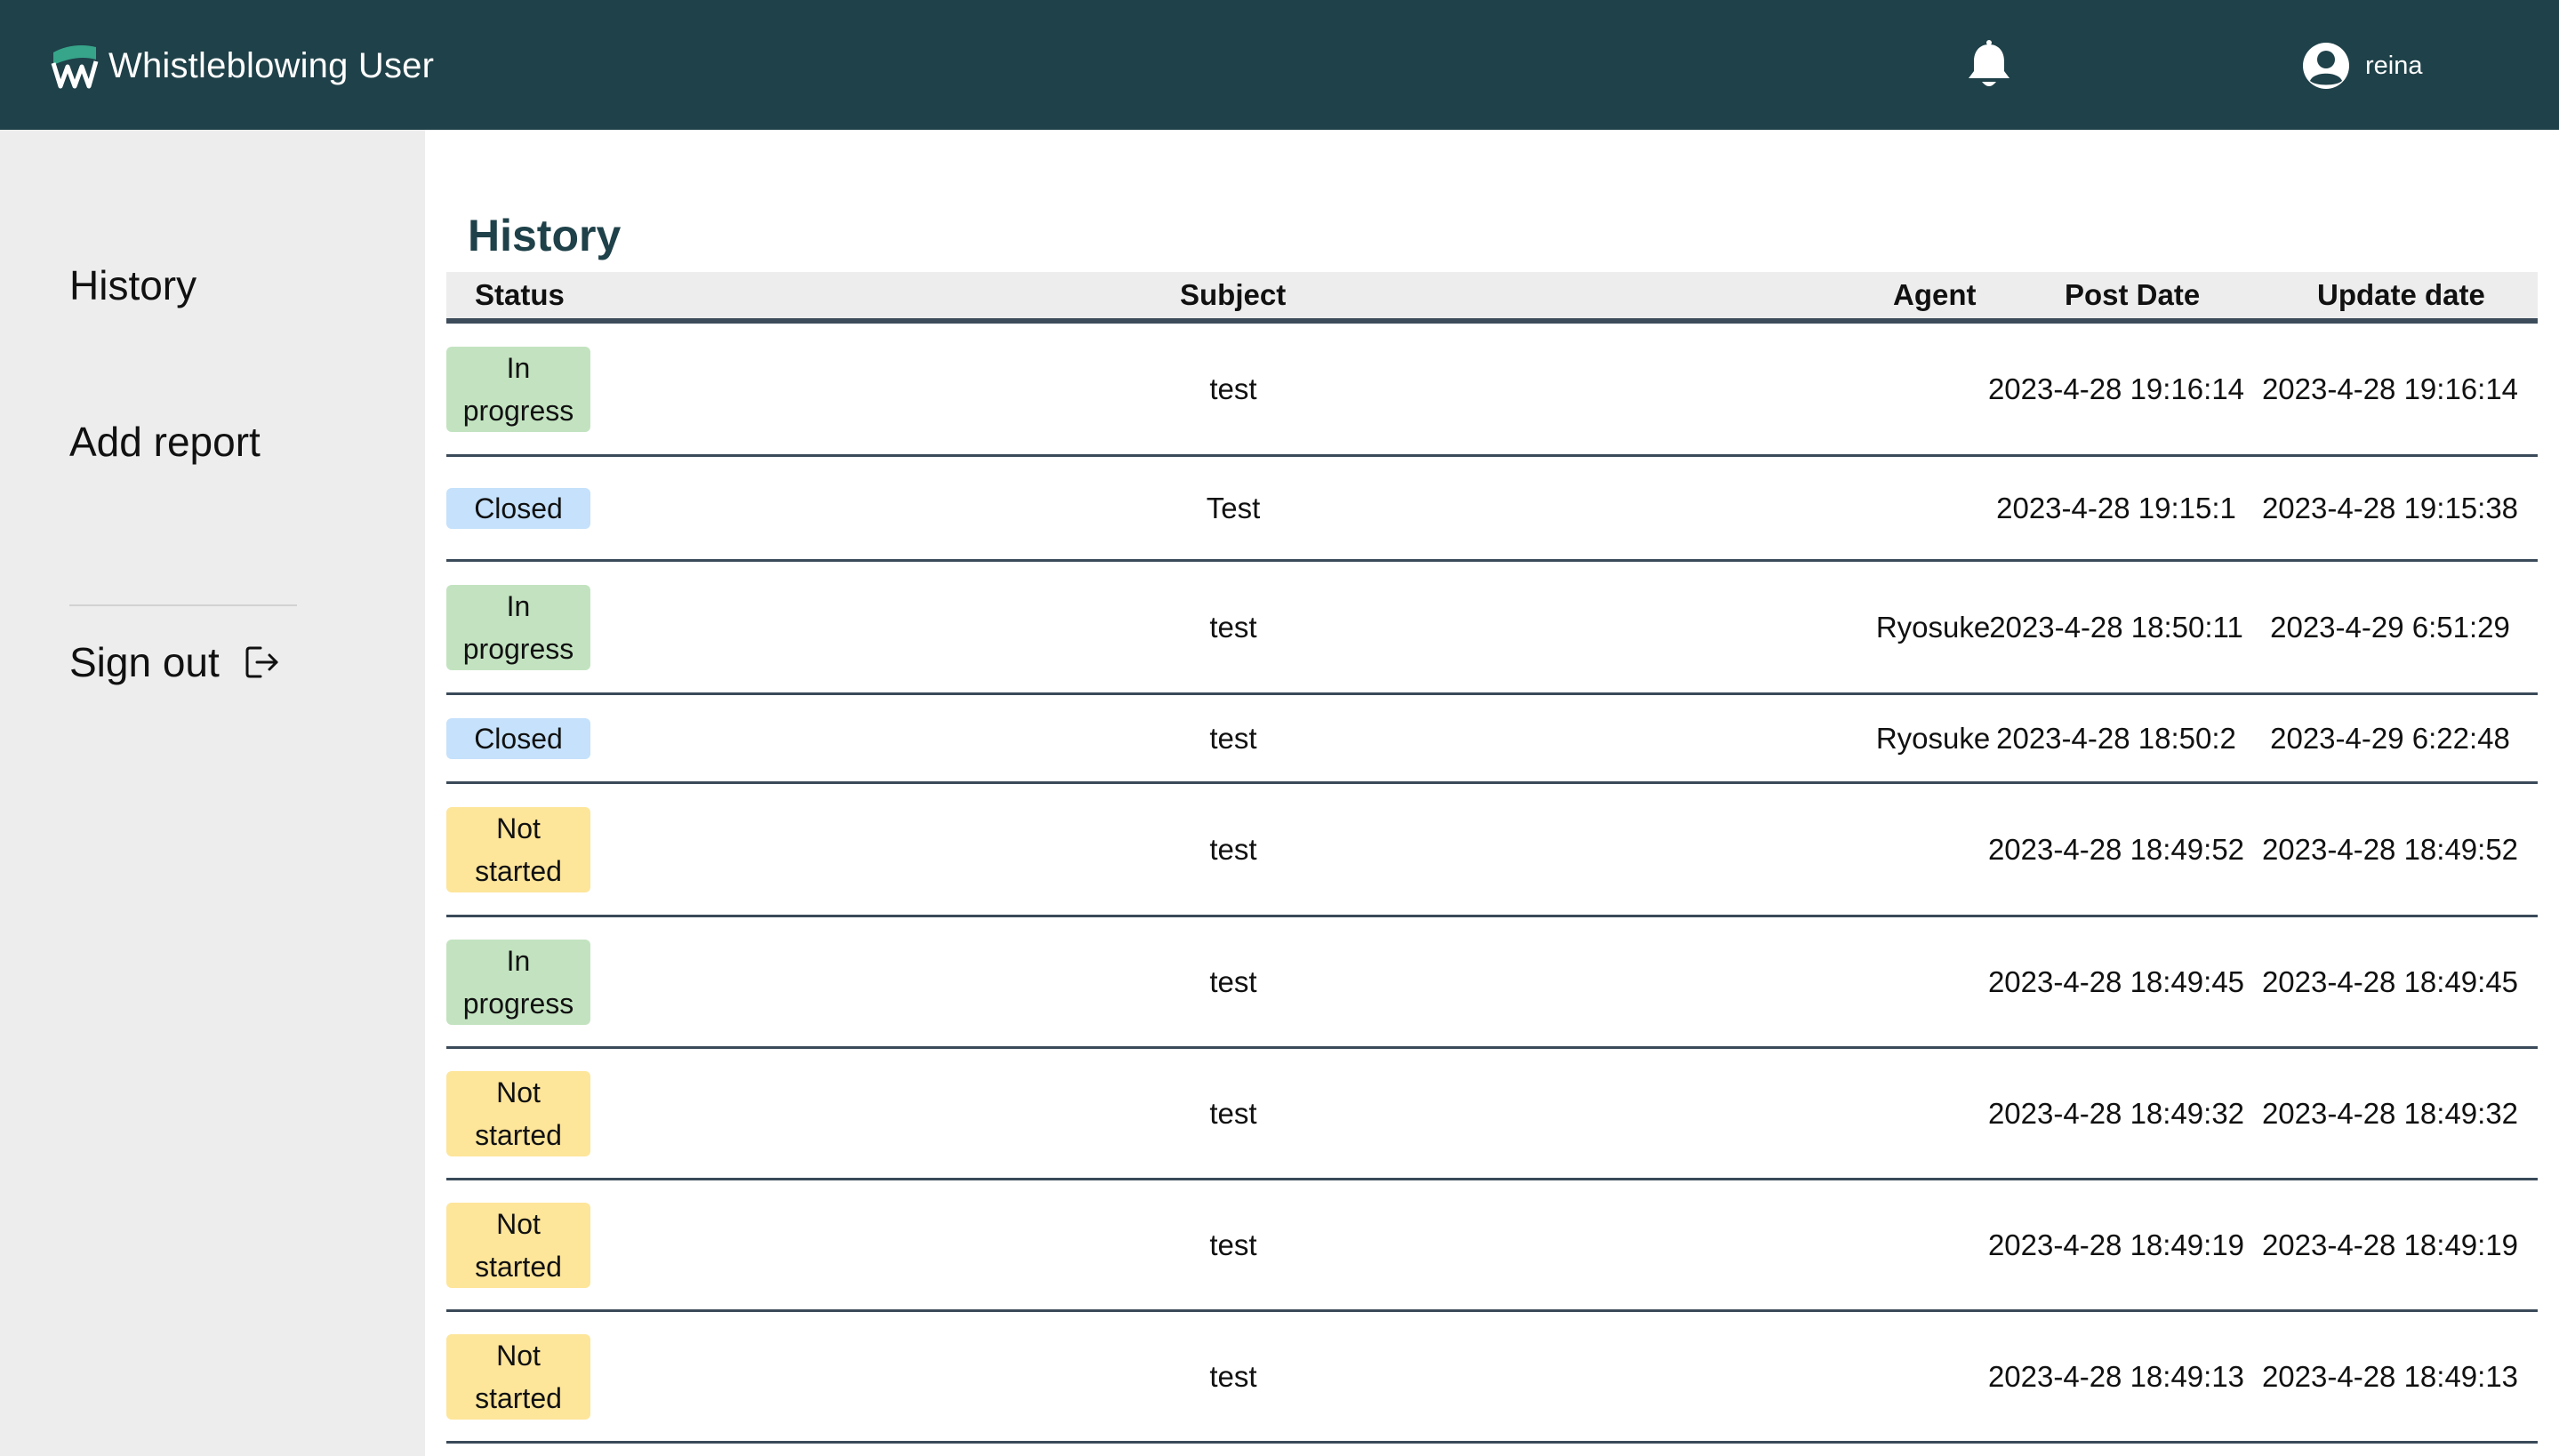 This screenshot has height=1456, width=2559. I want to click on bell-icon, so click(1989, 65).